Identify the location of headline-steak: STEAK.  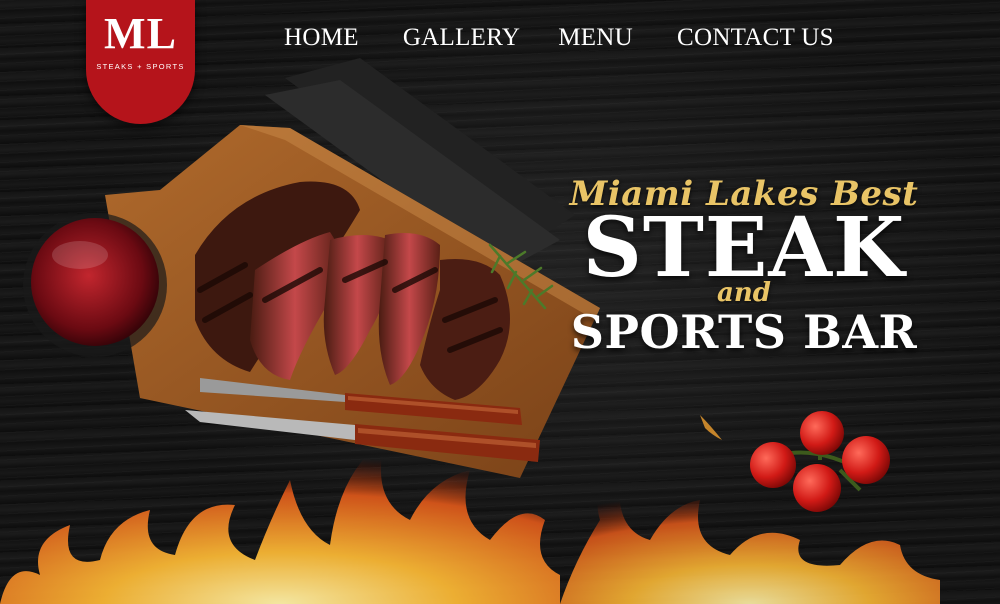
(744, 248).